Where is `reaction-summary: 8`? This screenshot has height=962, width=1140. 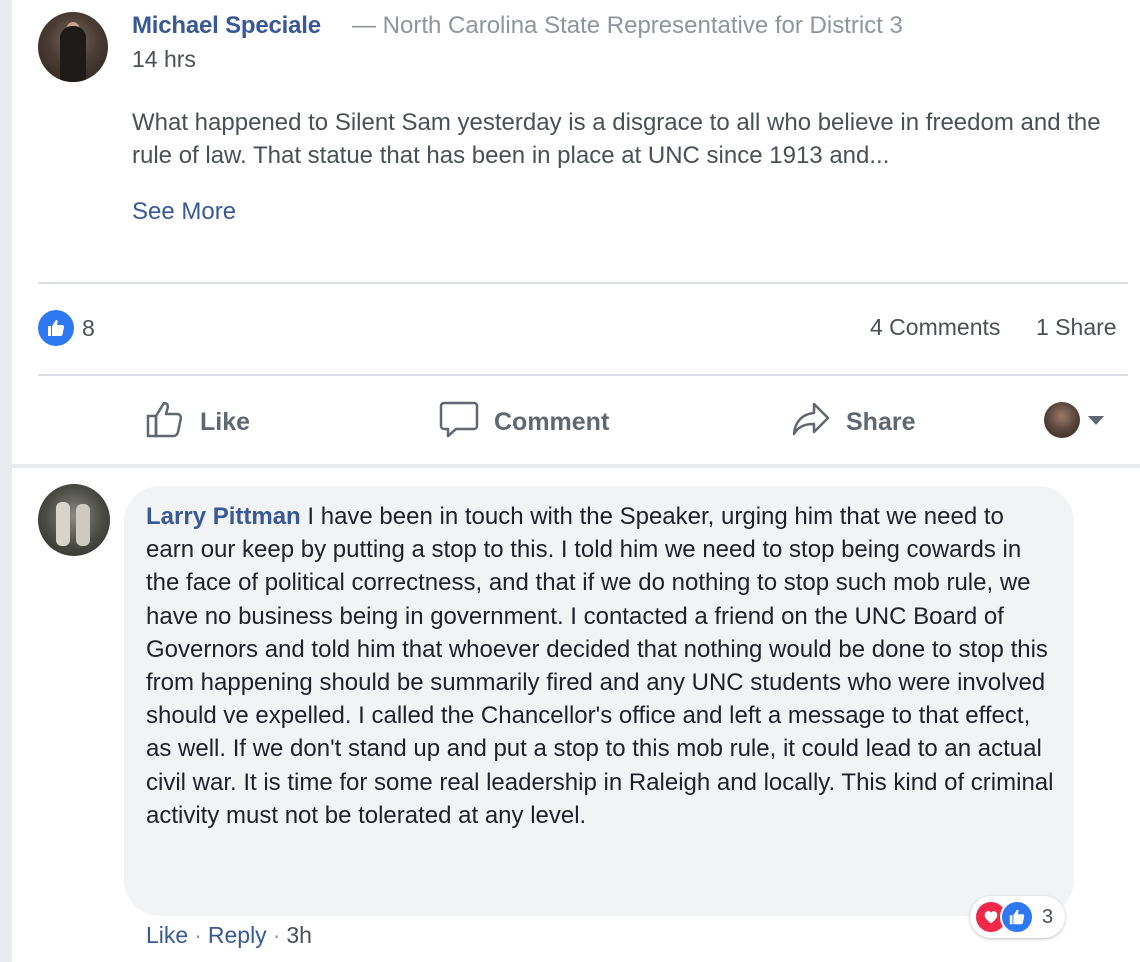
reaction-summary: 8 is located at coordinates (66, 328).